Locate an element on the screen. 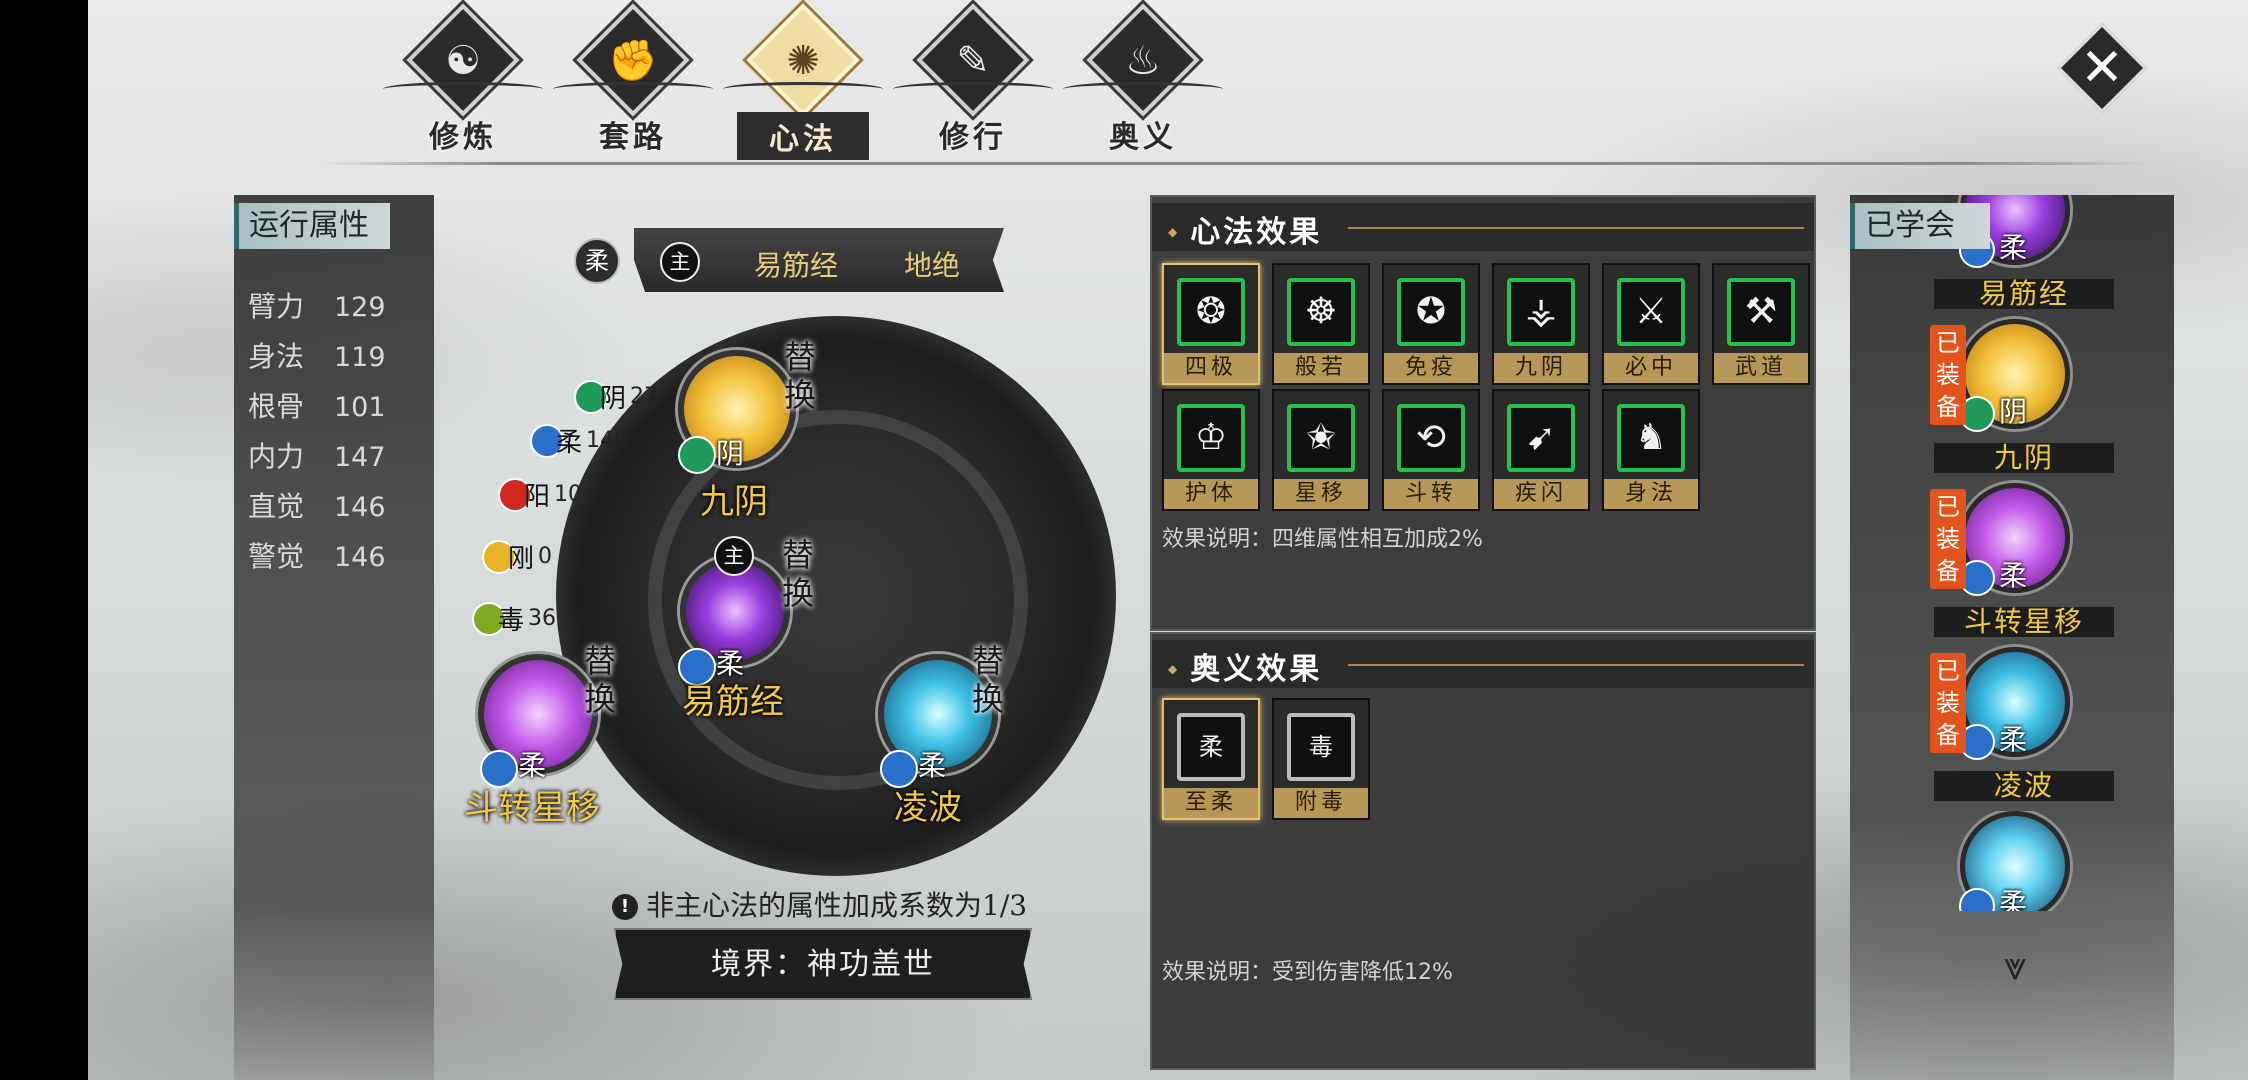 Image resolution: width=2248 pixels, height=1080 pixels. stat-row: 臂力 129 is located at coordinates (317, 306).